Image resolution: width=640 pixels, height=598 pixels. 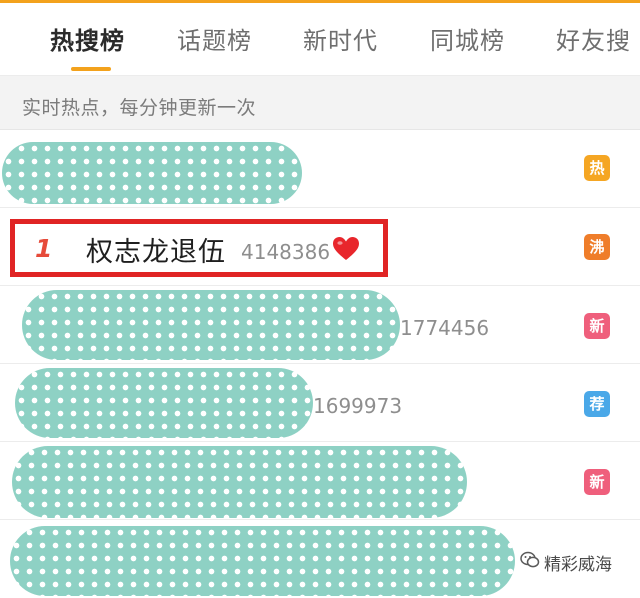 I want to click on list-subheader: 实时热点，每分钟更新一次, so click(x=320, y=103).